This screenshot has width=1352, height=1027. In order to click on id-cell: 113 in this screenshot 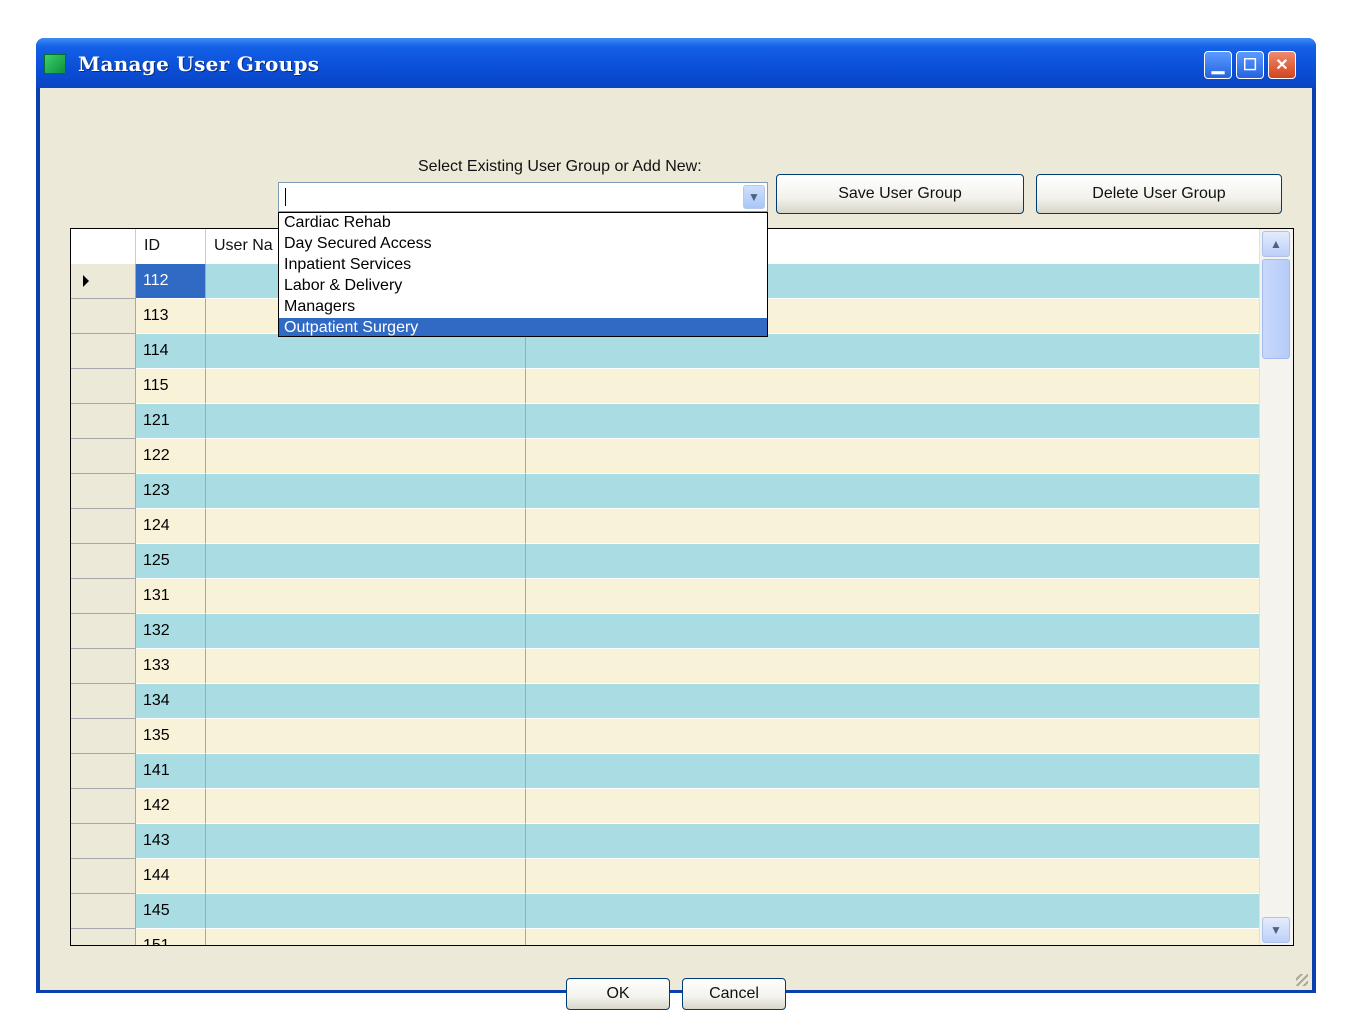, I will do `click(171, 316)`.